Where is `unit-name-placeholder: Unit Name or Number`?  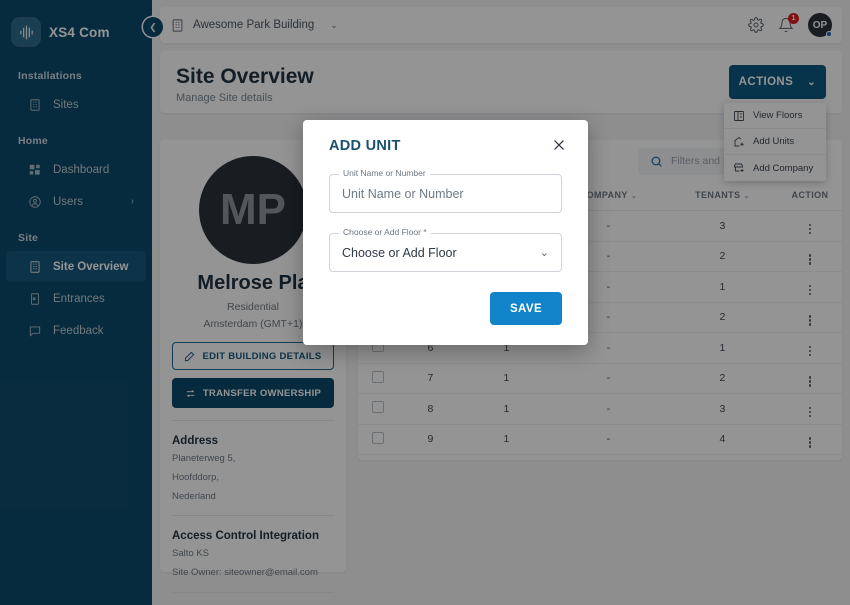
unit-name-placeholder: Unit Name or Number is located at coordinates (403, 193).